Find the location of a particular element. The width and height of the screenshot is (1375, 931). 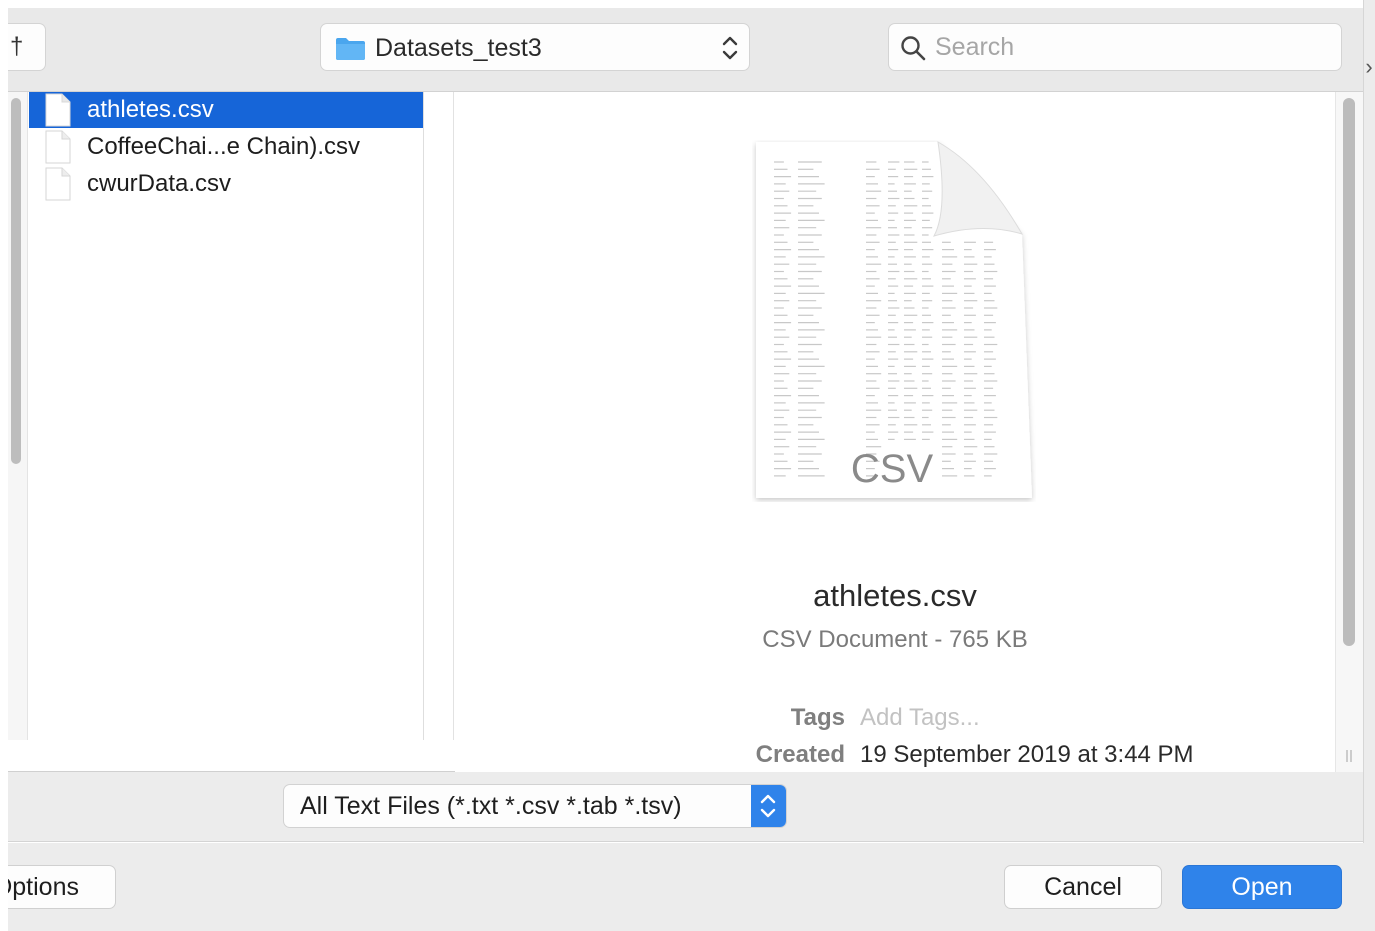

created-value: 19 September 2019 at 3:44 PM is located at coordinates (1027, 754).